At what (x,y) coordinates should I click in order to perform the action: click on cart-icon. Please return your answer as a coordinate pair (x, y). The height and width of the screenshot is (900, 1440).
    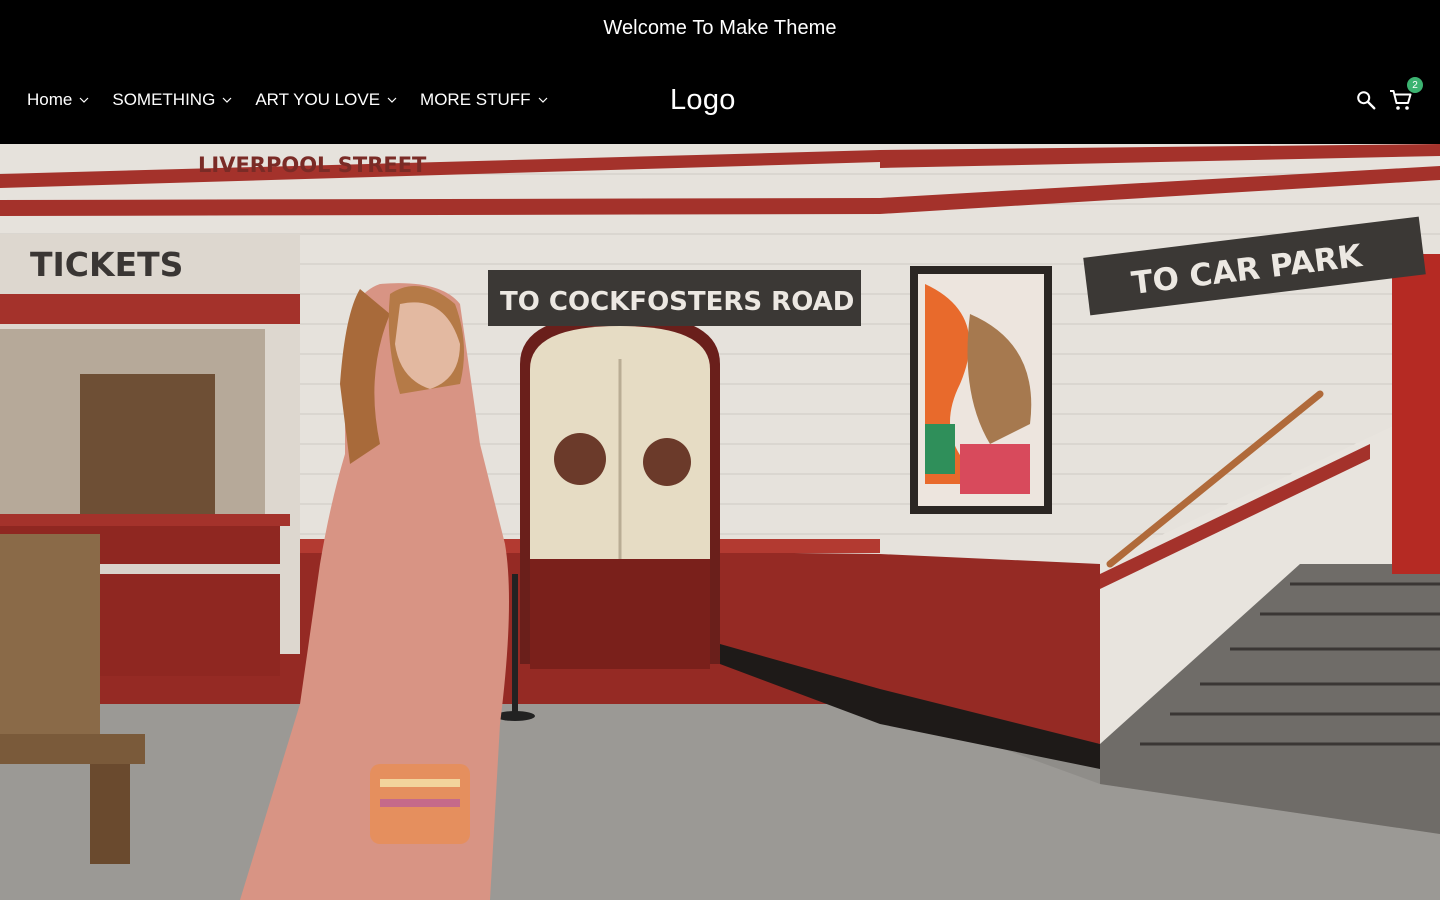
    Looking at the image, I should click on (1401, 100).